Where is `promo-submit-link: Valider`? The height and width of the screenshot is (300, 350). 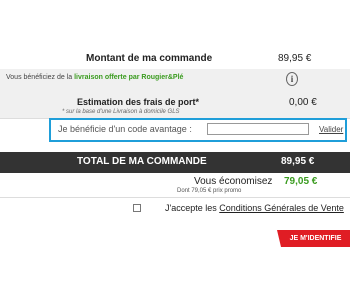
promo-submit-link: Valider is located at coordinates (331, 129).